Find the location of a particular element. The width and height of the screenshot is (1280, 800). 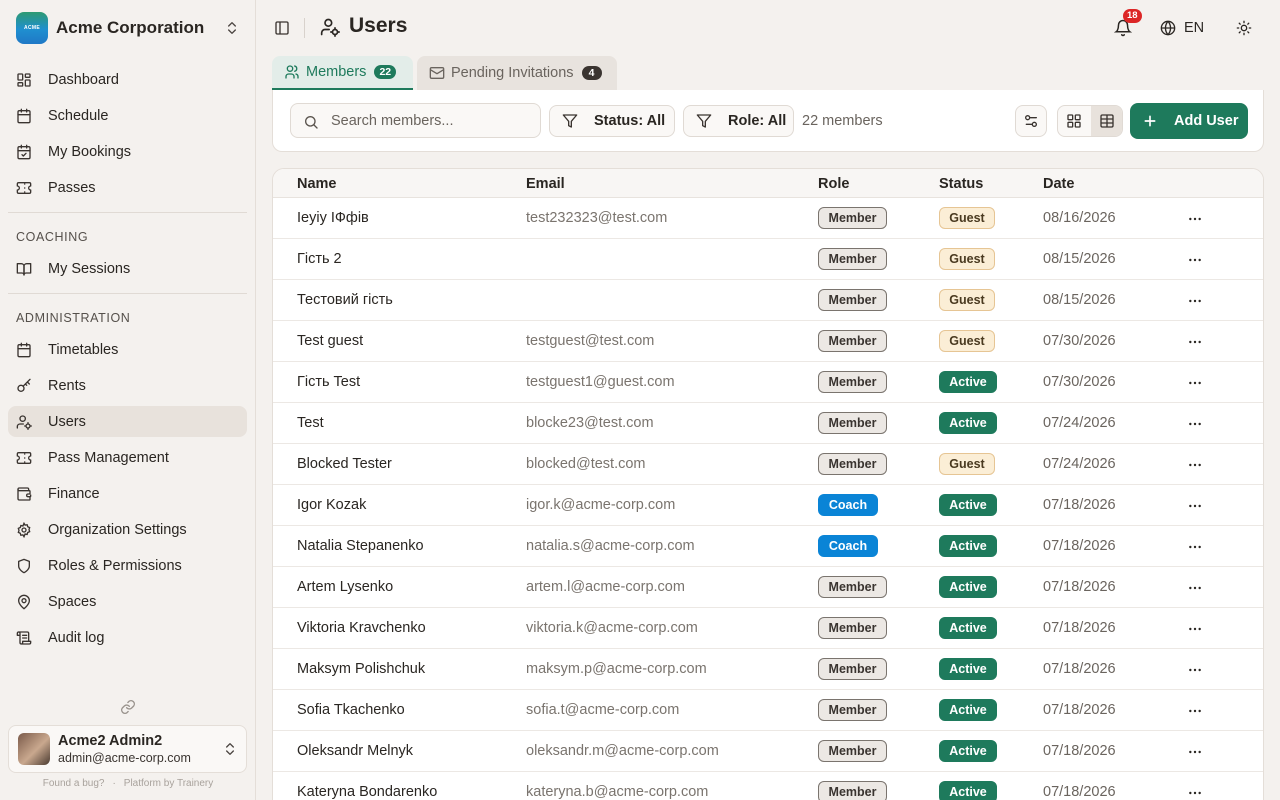

chevrons-up-down-icon is located at coordinates (230, 749).